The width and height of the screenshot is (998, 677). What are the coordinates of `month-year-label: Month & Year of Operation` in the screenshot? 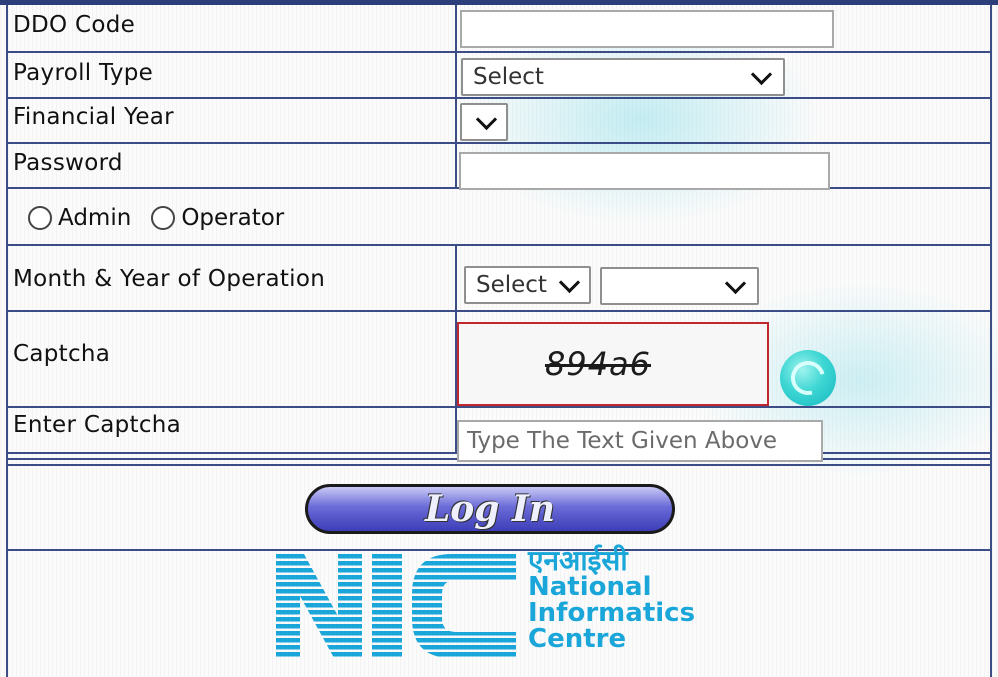 It's located at (169, 279).